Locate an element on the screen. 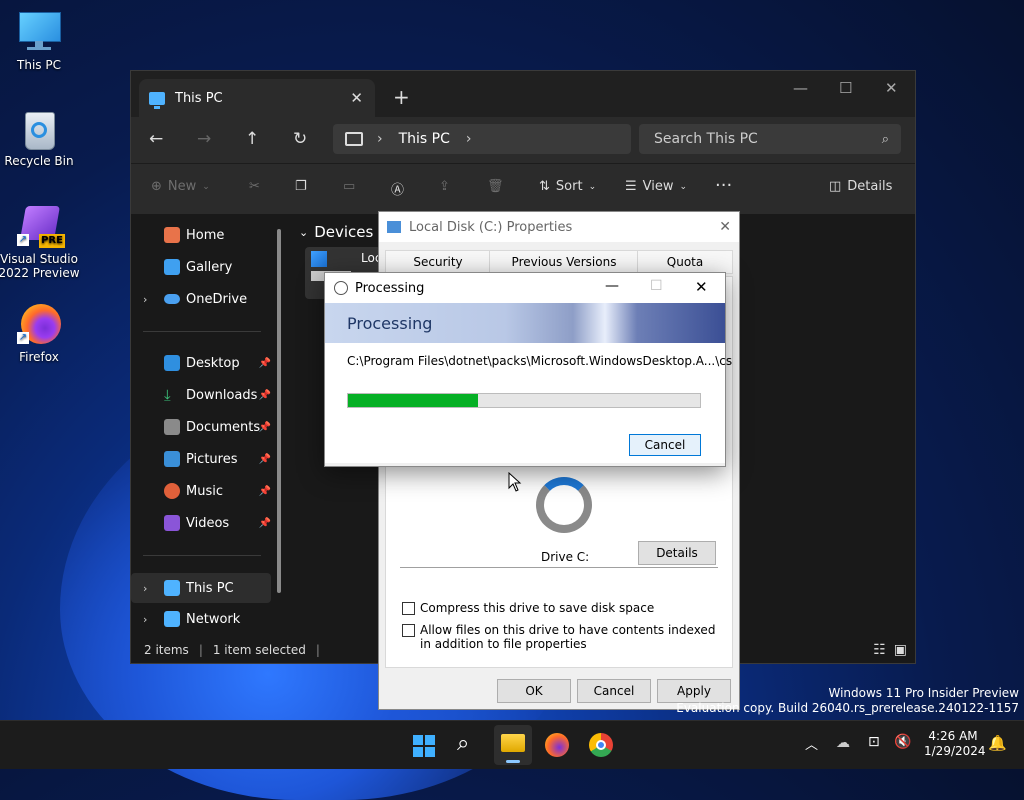  drive-caption: Drive C: is located at coordinates (565, 557).